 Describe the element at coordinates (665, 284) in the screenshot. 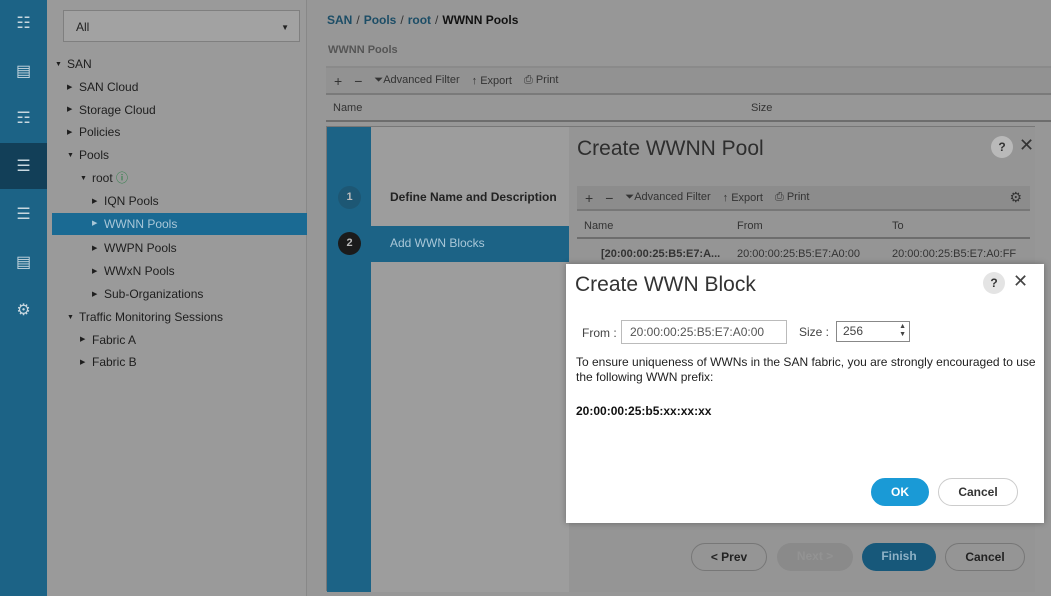

I see `dialog-title: Create WWN Block` at that location.